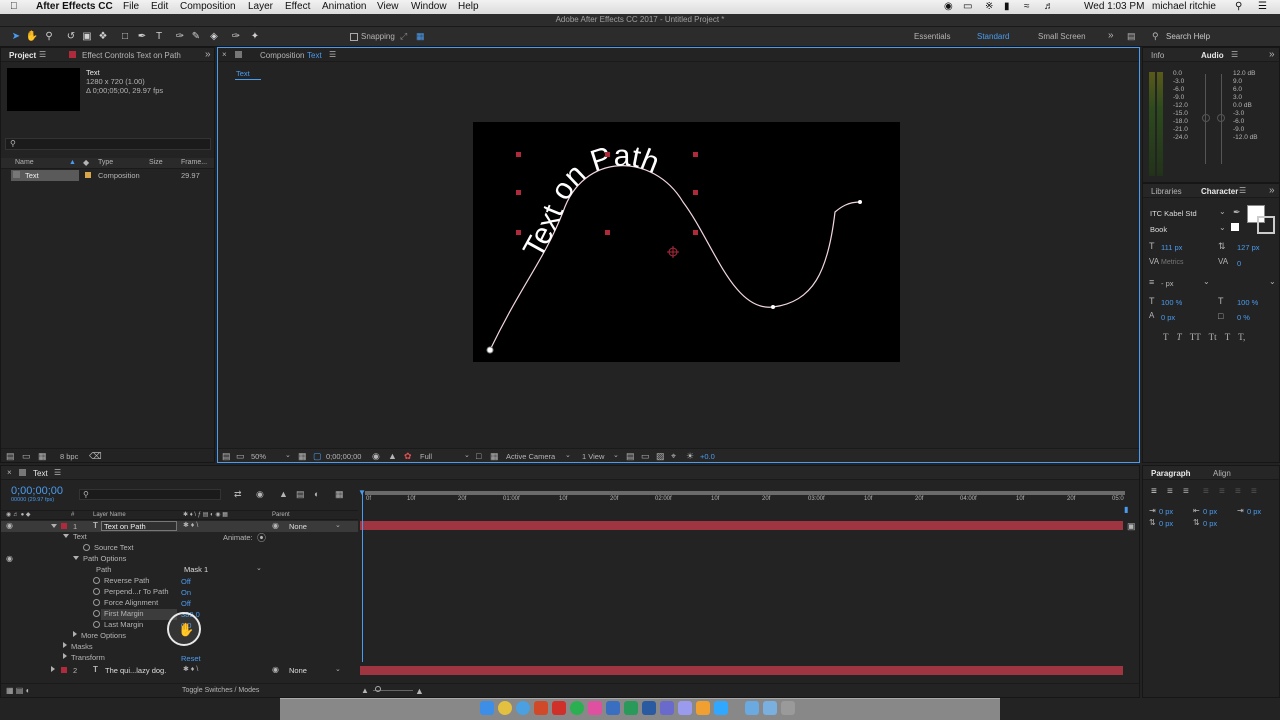  I want to click on workspace-small-screen: Small Screen, so click(1062, 36).